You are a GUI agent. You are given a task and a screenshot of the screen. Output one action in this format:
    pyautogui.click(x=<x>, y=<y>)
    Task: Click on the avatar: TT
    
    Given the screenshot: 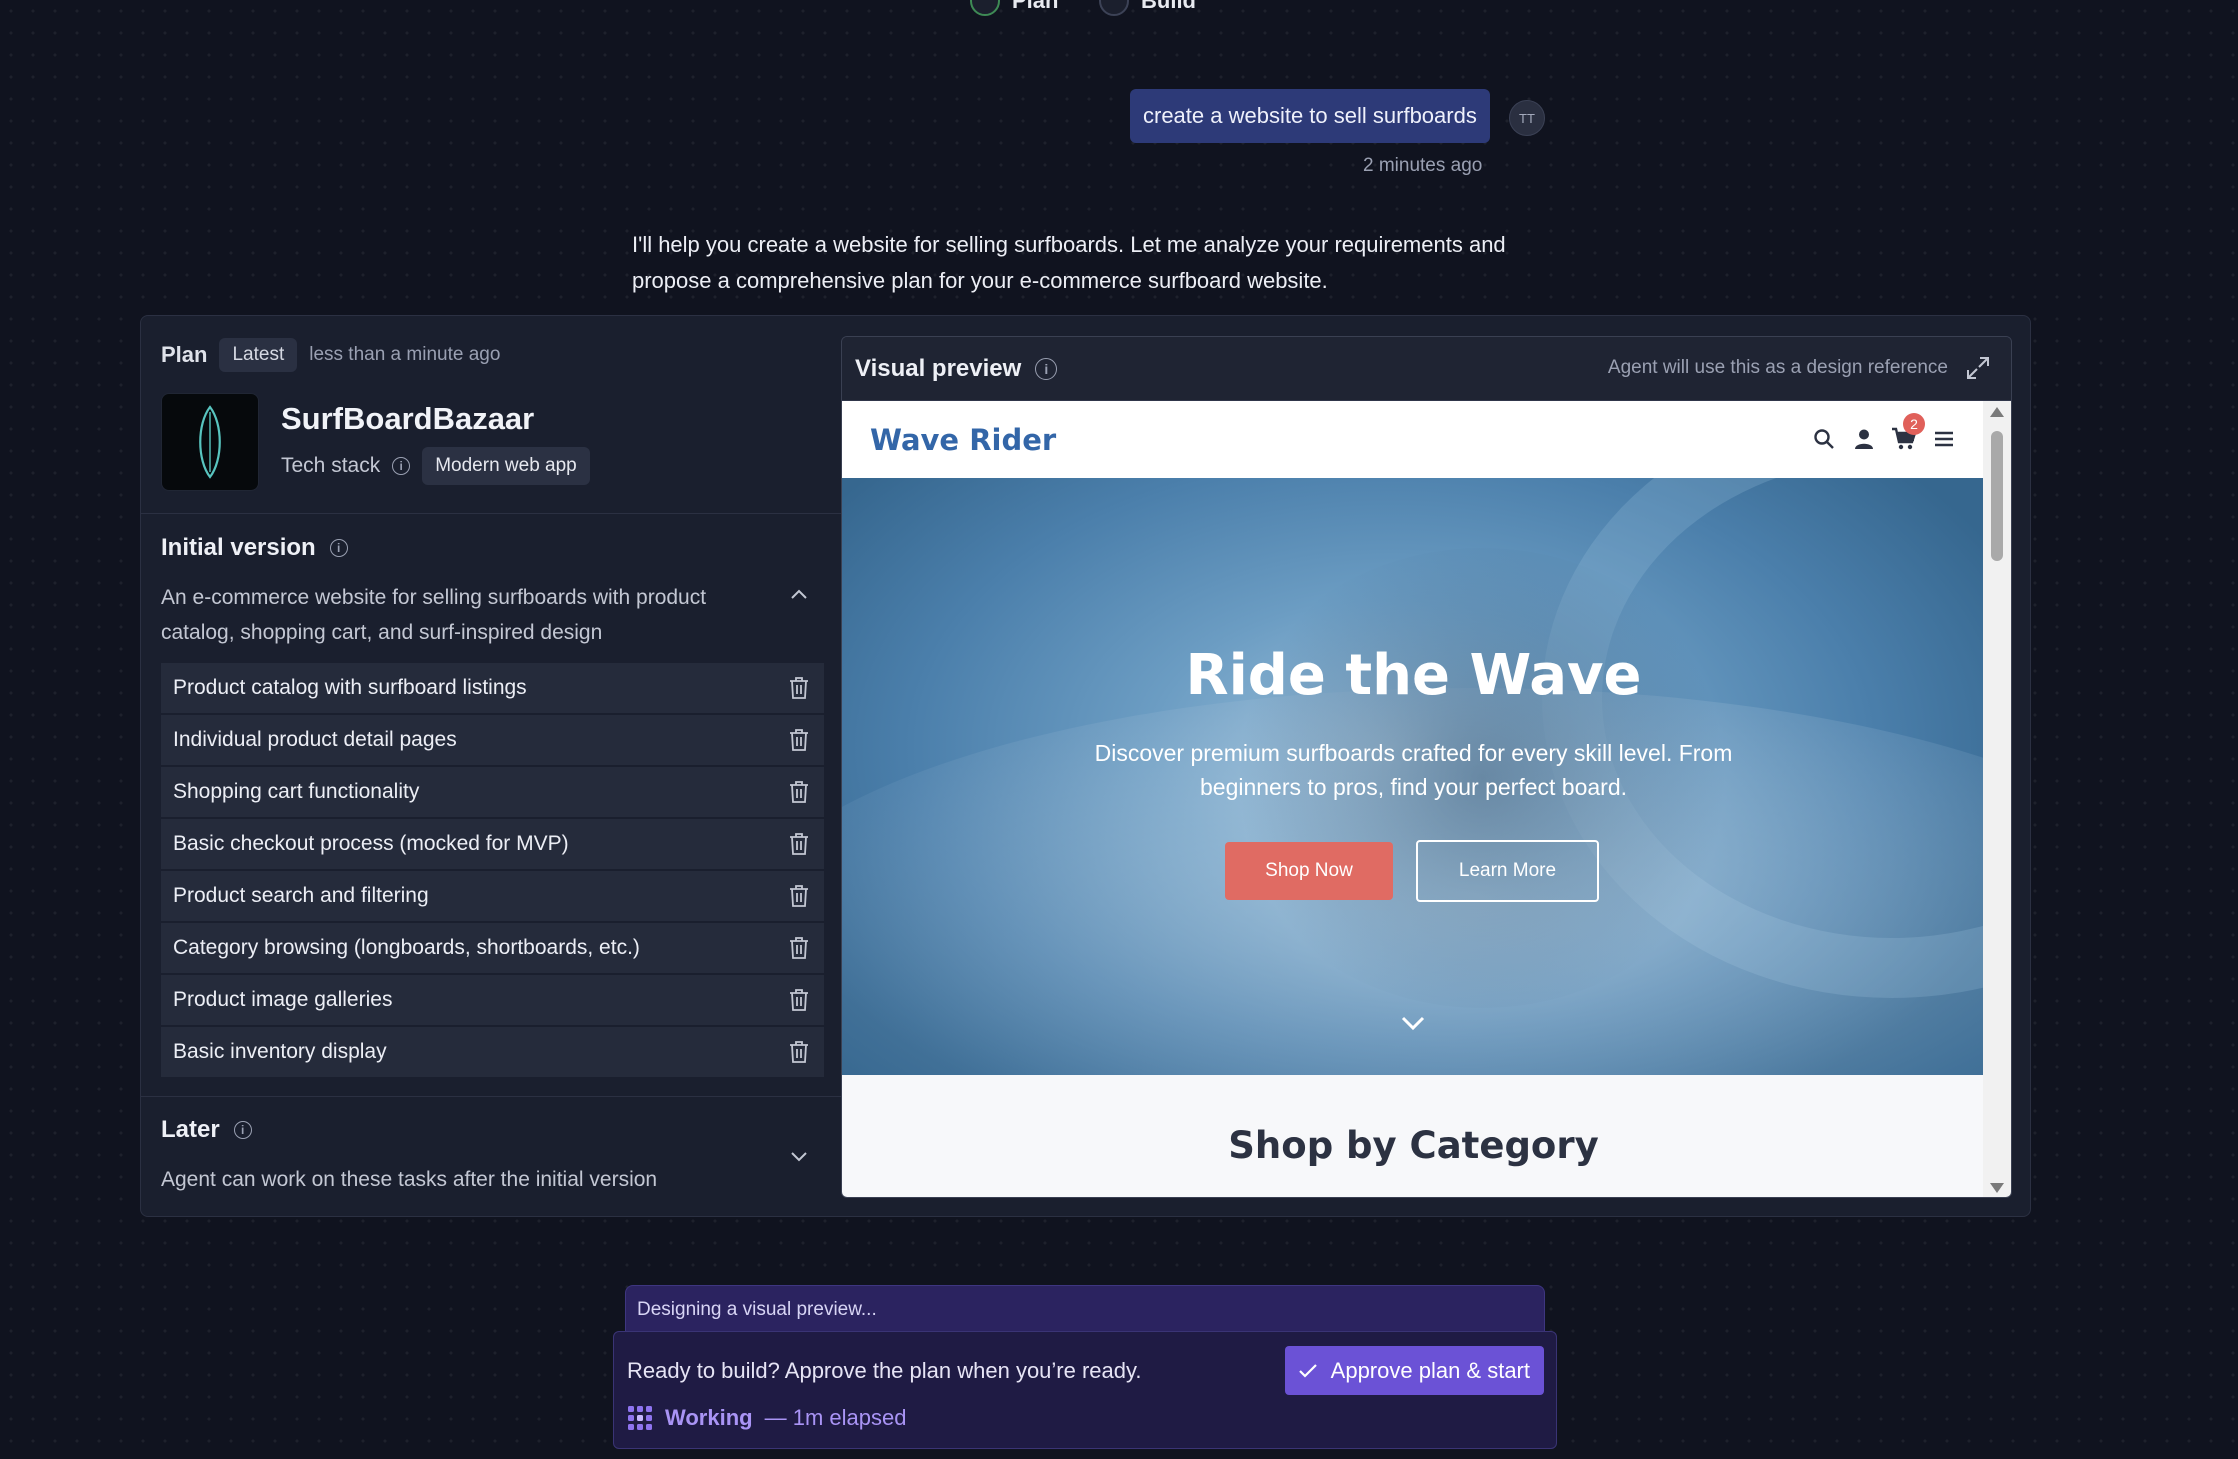 What is the action you would take?
    pyautogui.click(x=1527, y=118)
    